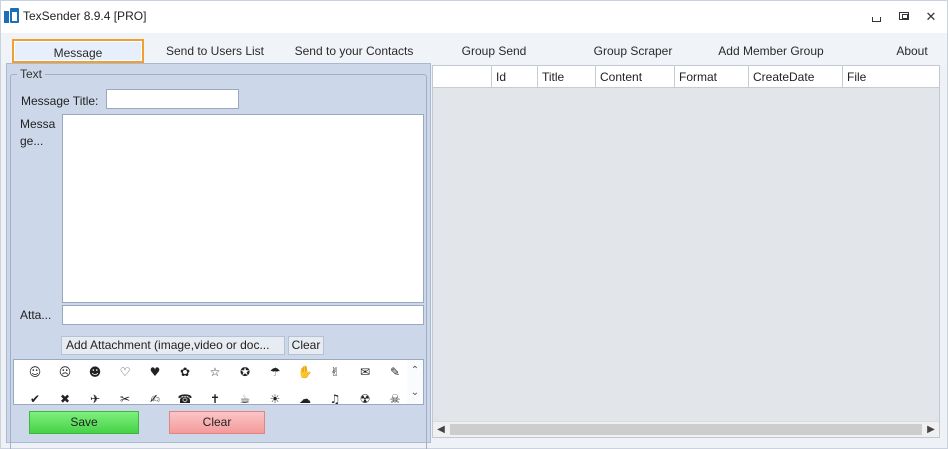 This screenshot has width=948, height=449. I want to click on emoji-plane-icon: ✈, so click(95, 396).